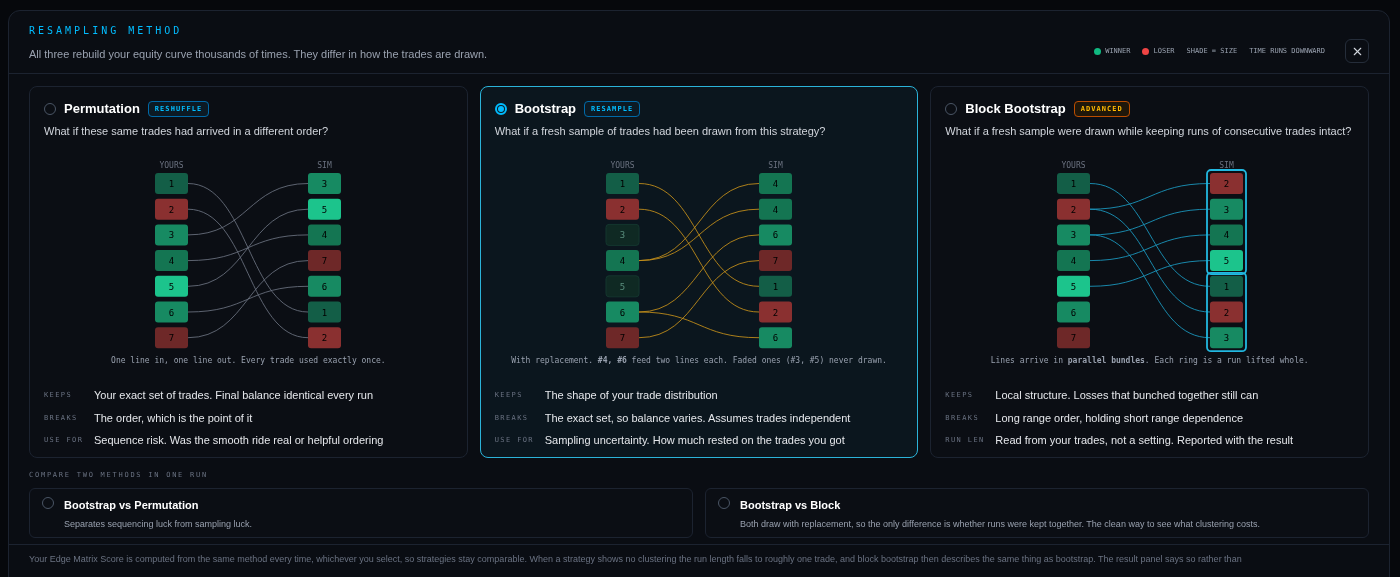 This screenshot has height=577, width=1400. Describe the element at coordinates (500, 108) in the screenshot. I see `radio-button` at that location.